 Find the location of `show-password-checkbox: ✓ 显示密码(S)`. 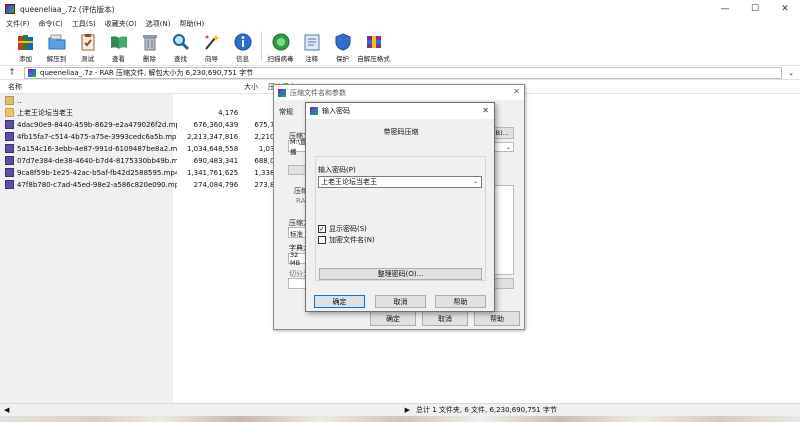

show-password-checkbox: ✓ 显示密码(S) is located at coordinates (342, 229).